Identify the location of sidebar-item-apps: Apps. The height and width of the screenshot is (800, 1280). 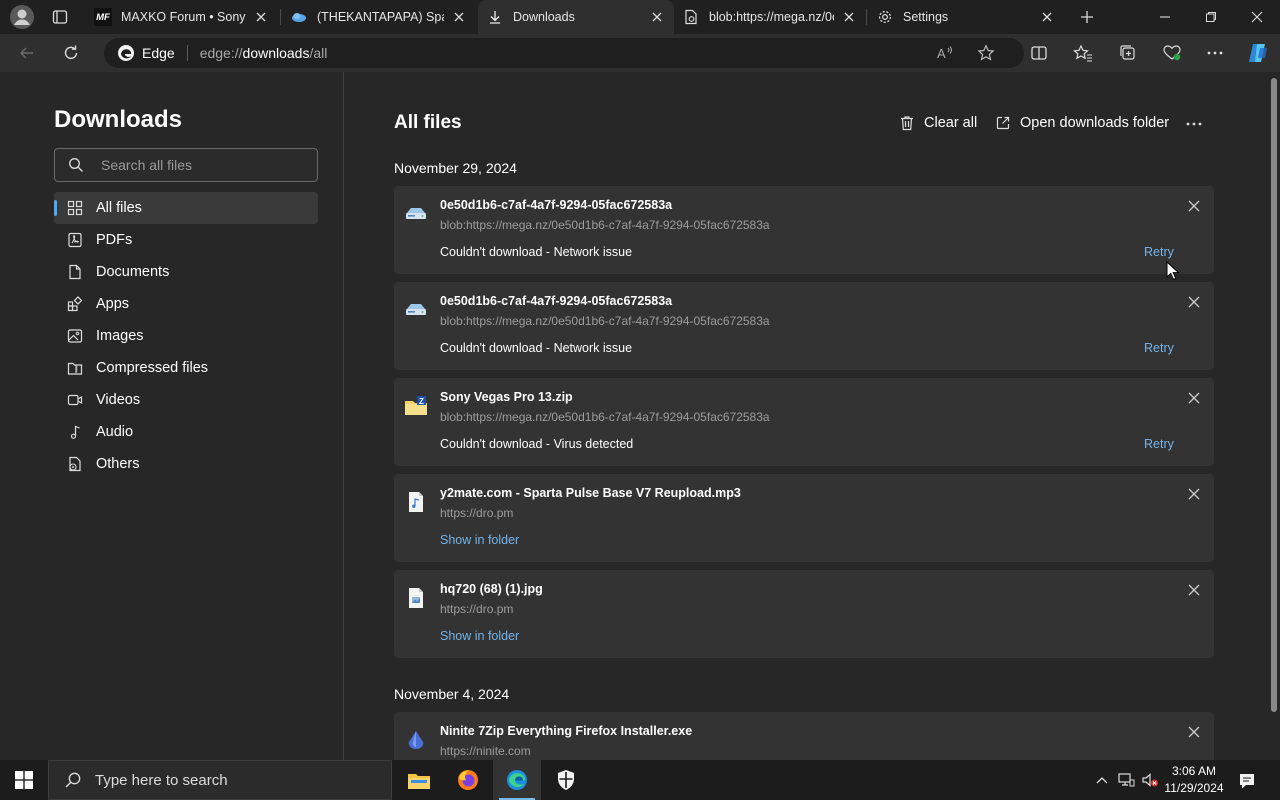
(186, 304).